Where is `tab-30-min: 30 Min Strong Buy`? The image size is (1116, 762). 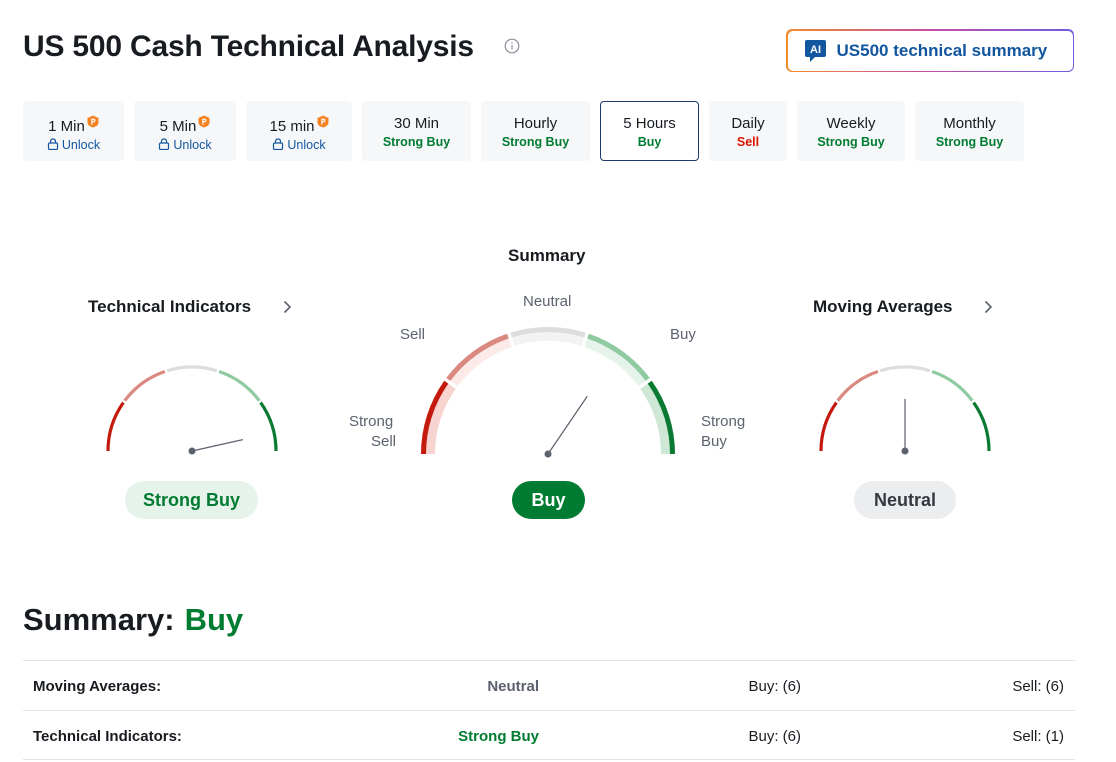 tab-30-min: 30 Min Strong Buy is located at coordinates (416, 131).